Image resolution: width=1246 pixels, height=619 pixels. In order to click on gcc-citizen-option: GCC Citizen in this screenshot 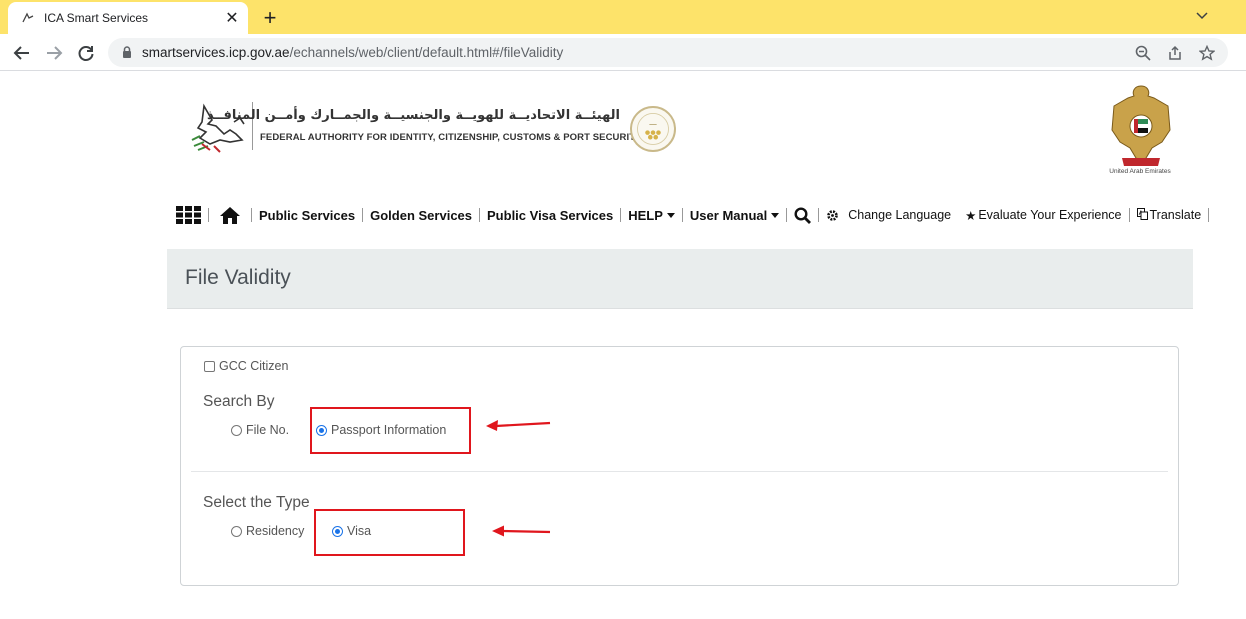, I will do `click(246, 366)`.